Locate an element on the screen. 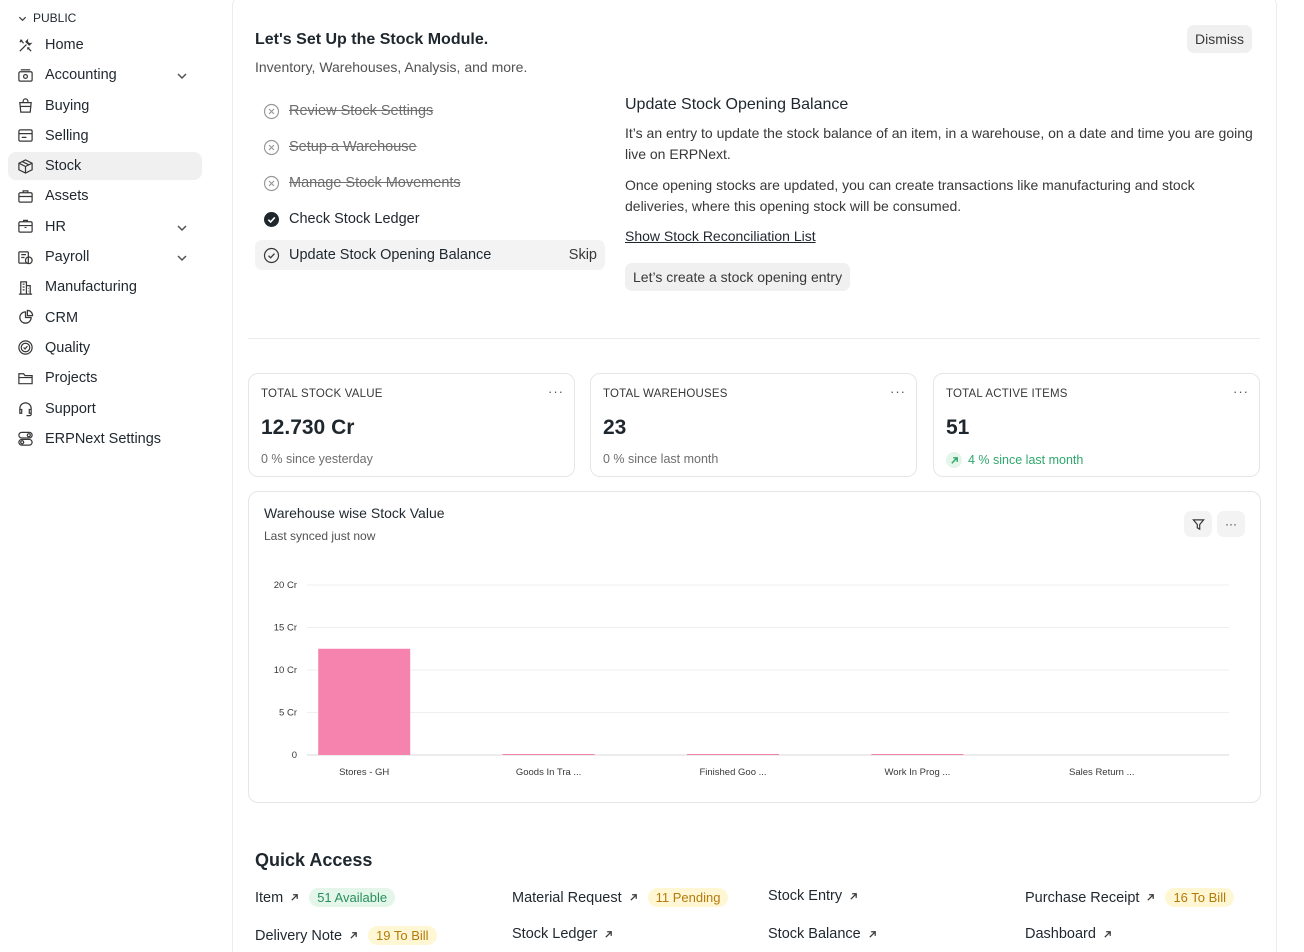 The image size is (1304, 952). assets-icon is located at coordinates (25, 196).